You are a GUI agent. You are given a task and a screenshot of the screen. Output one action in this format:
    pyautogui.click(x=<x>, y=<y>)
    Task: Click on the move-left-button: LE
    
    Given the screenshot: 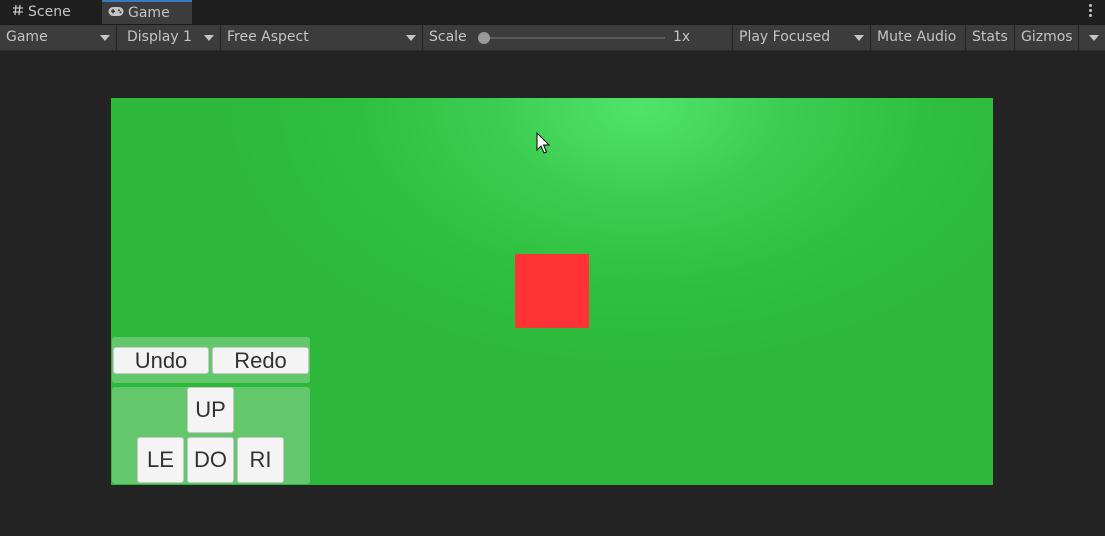 What is the action you would take?
    pyautogui.click(x=160, y=460)
    